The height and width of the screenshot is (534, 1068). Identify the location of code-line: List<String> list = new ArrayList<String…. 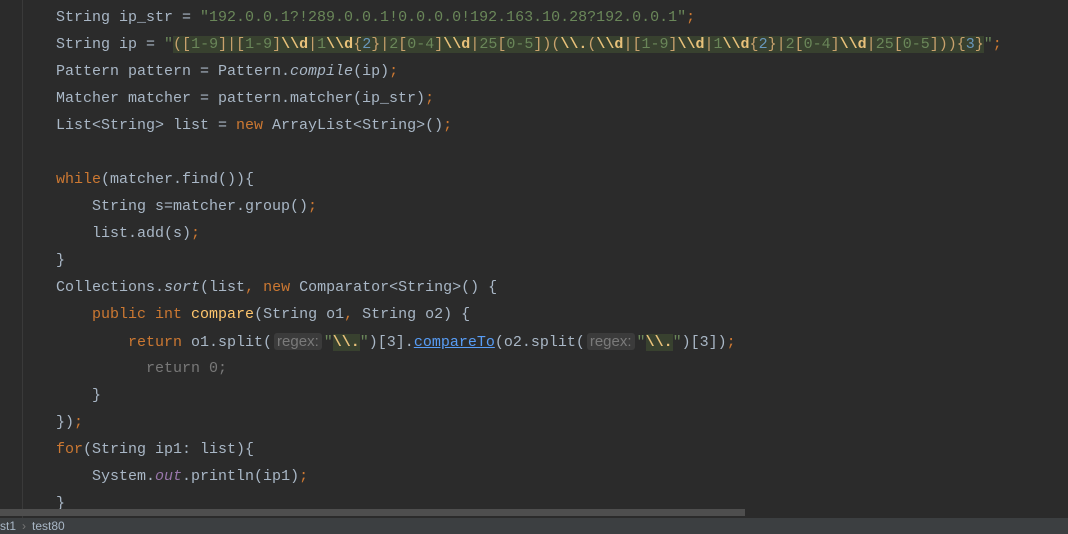
(529, 125).